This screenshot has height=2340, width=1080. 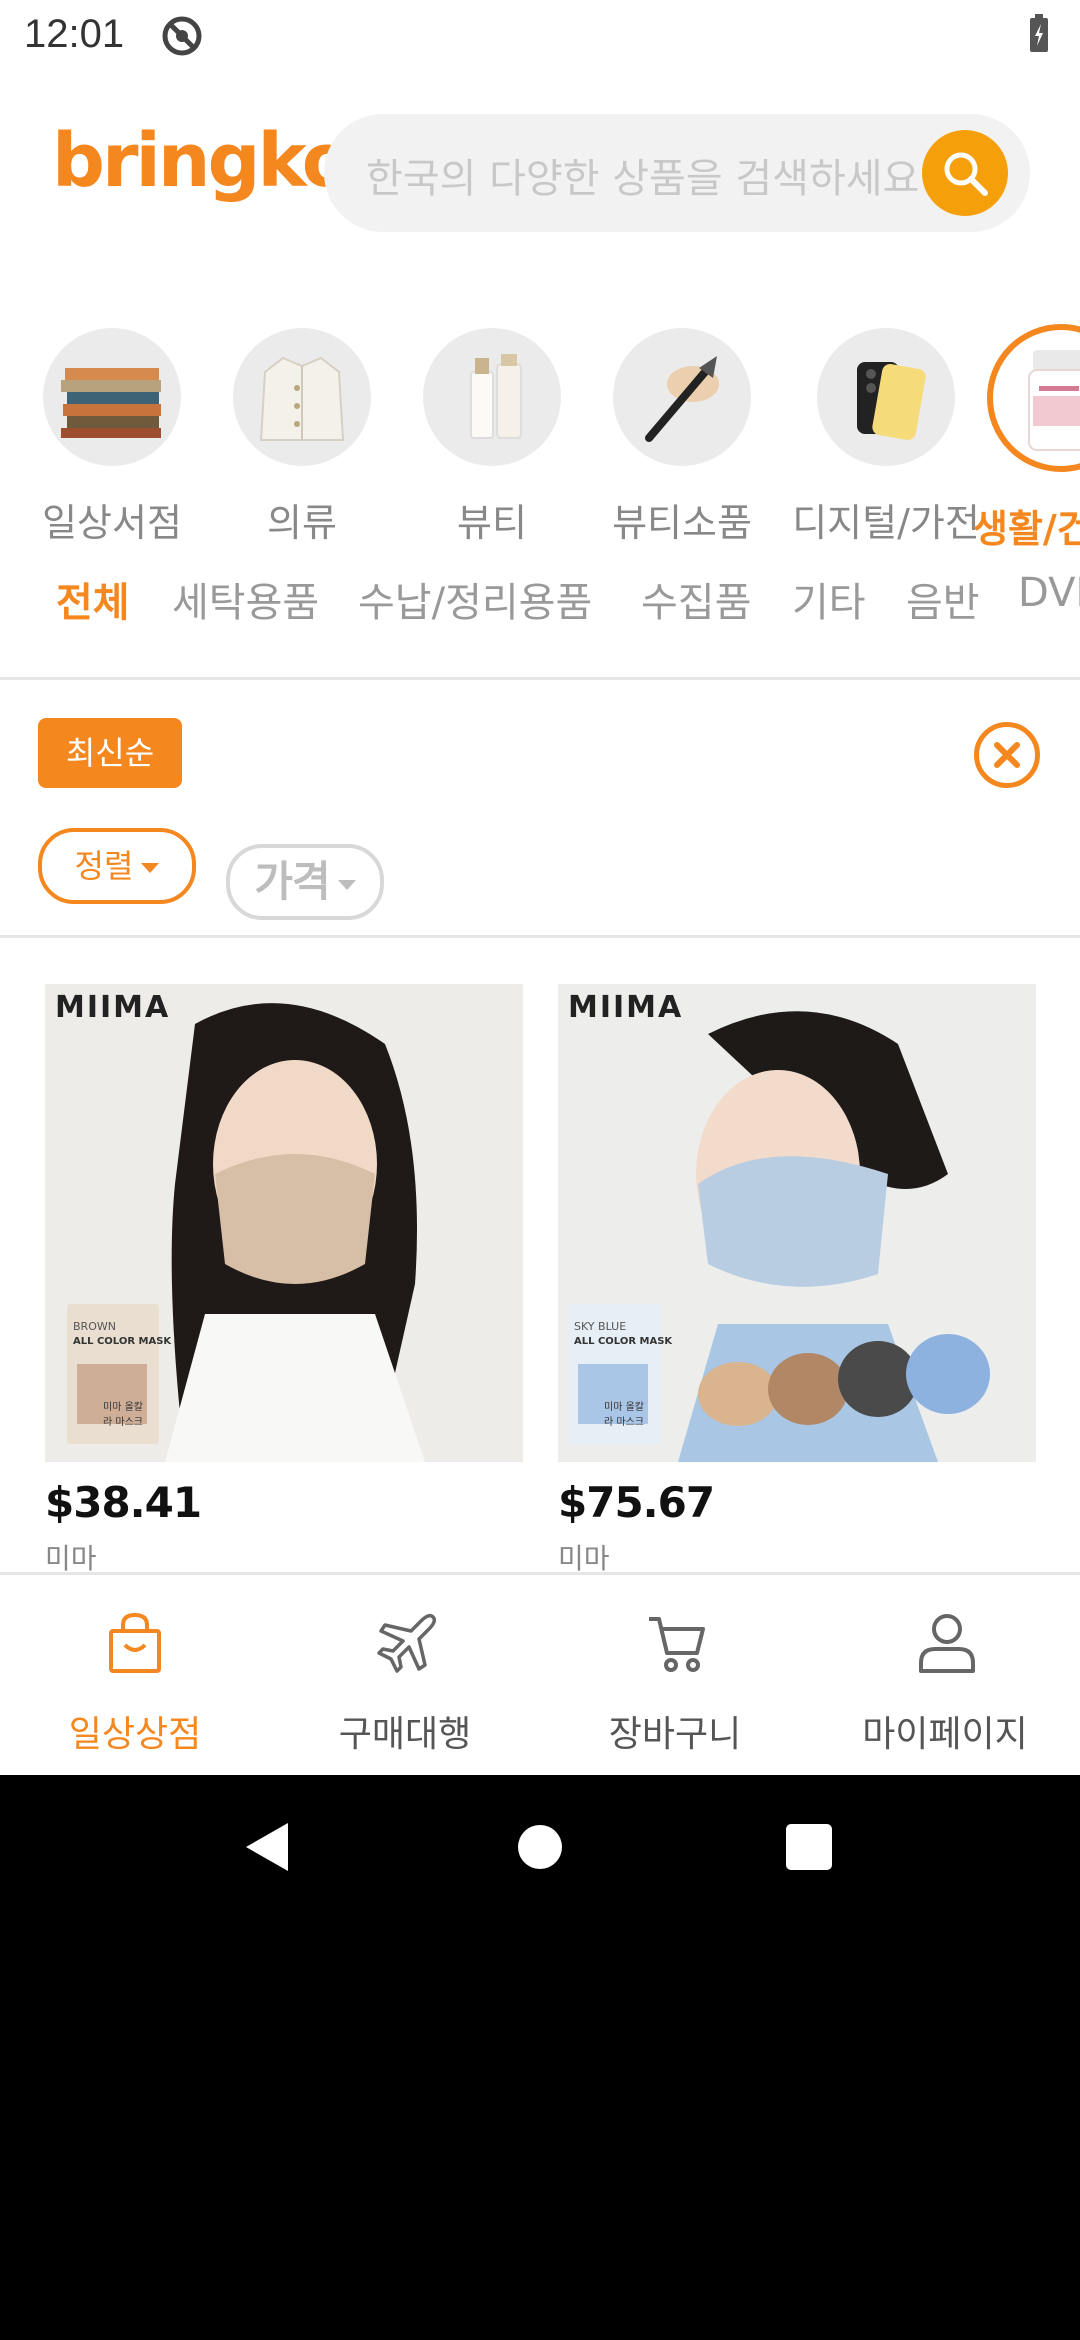 I want to click on price-dropdown: 가격, so click(x=305, y=882).